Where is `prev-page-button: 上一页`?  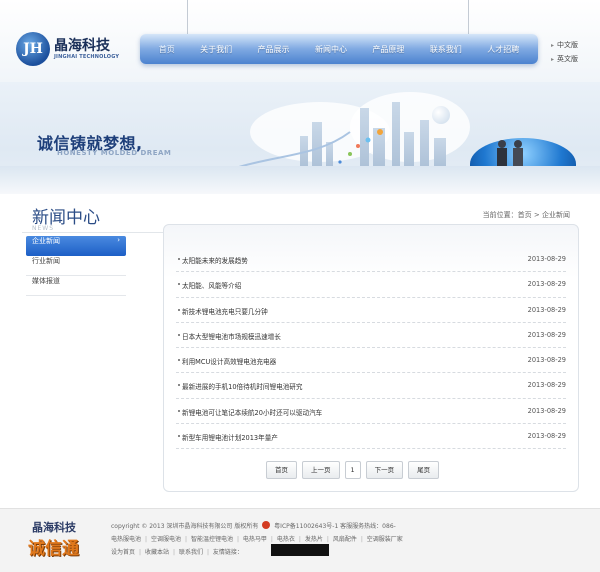
prev-page-button: 上一页 is located at coordinates (321, 470).